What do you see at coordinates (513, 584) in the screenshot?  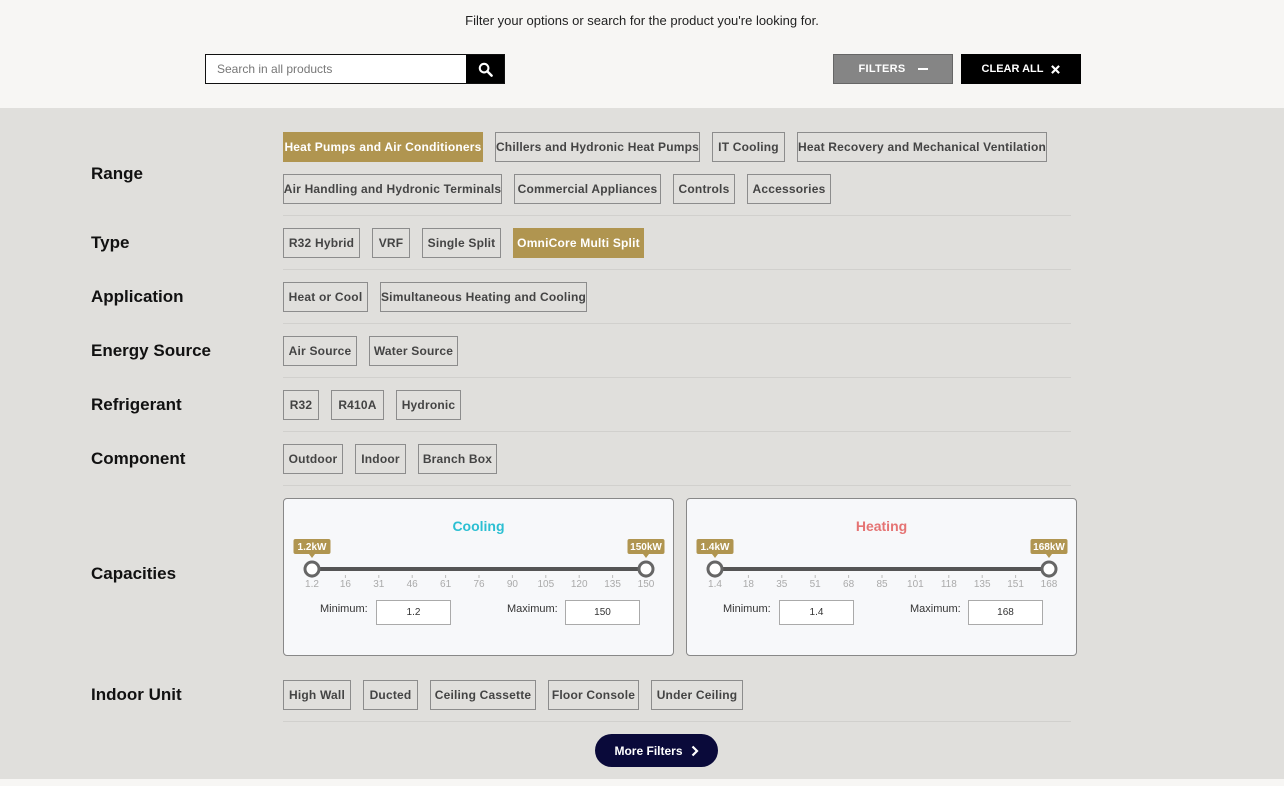 I see `cooling-tick-label: 90` at bounding box center [513, 584].